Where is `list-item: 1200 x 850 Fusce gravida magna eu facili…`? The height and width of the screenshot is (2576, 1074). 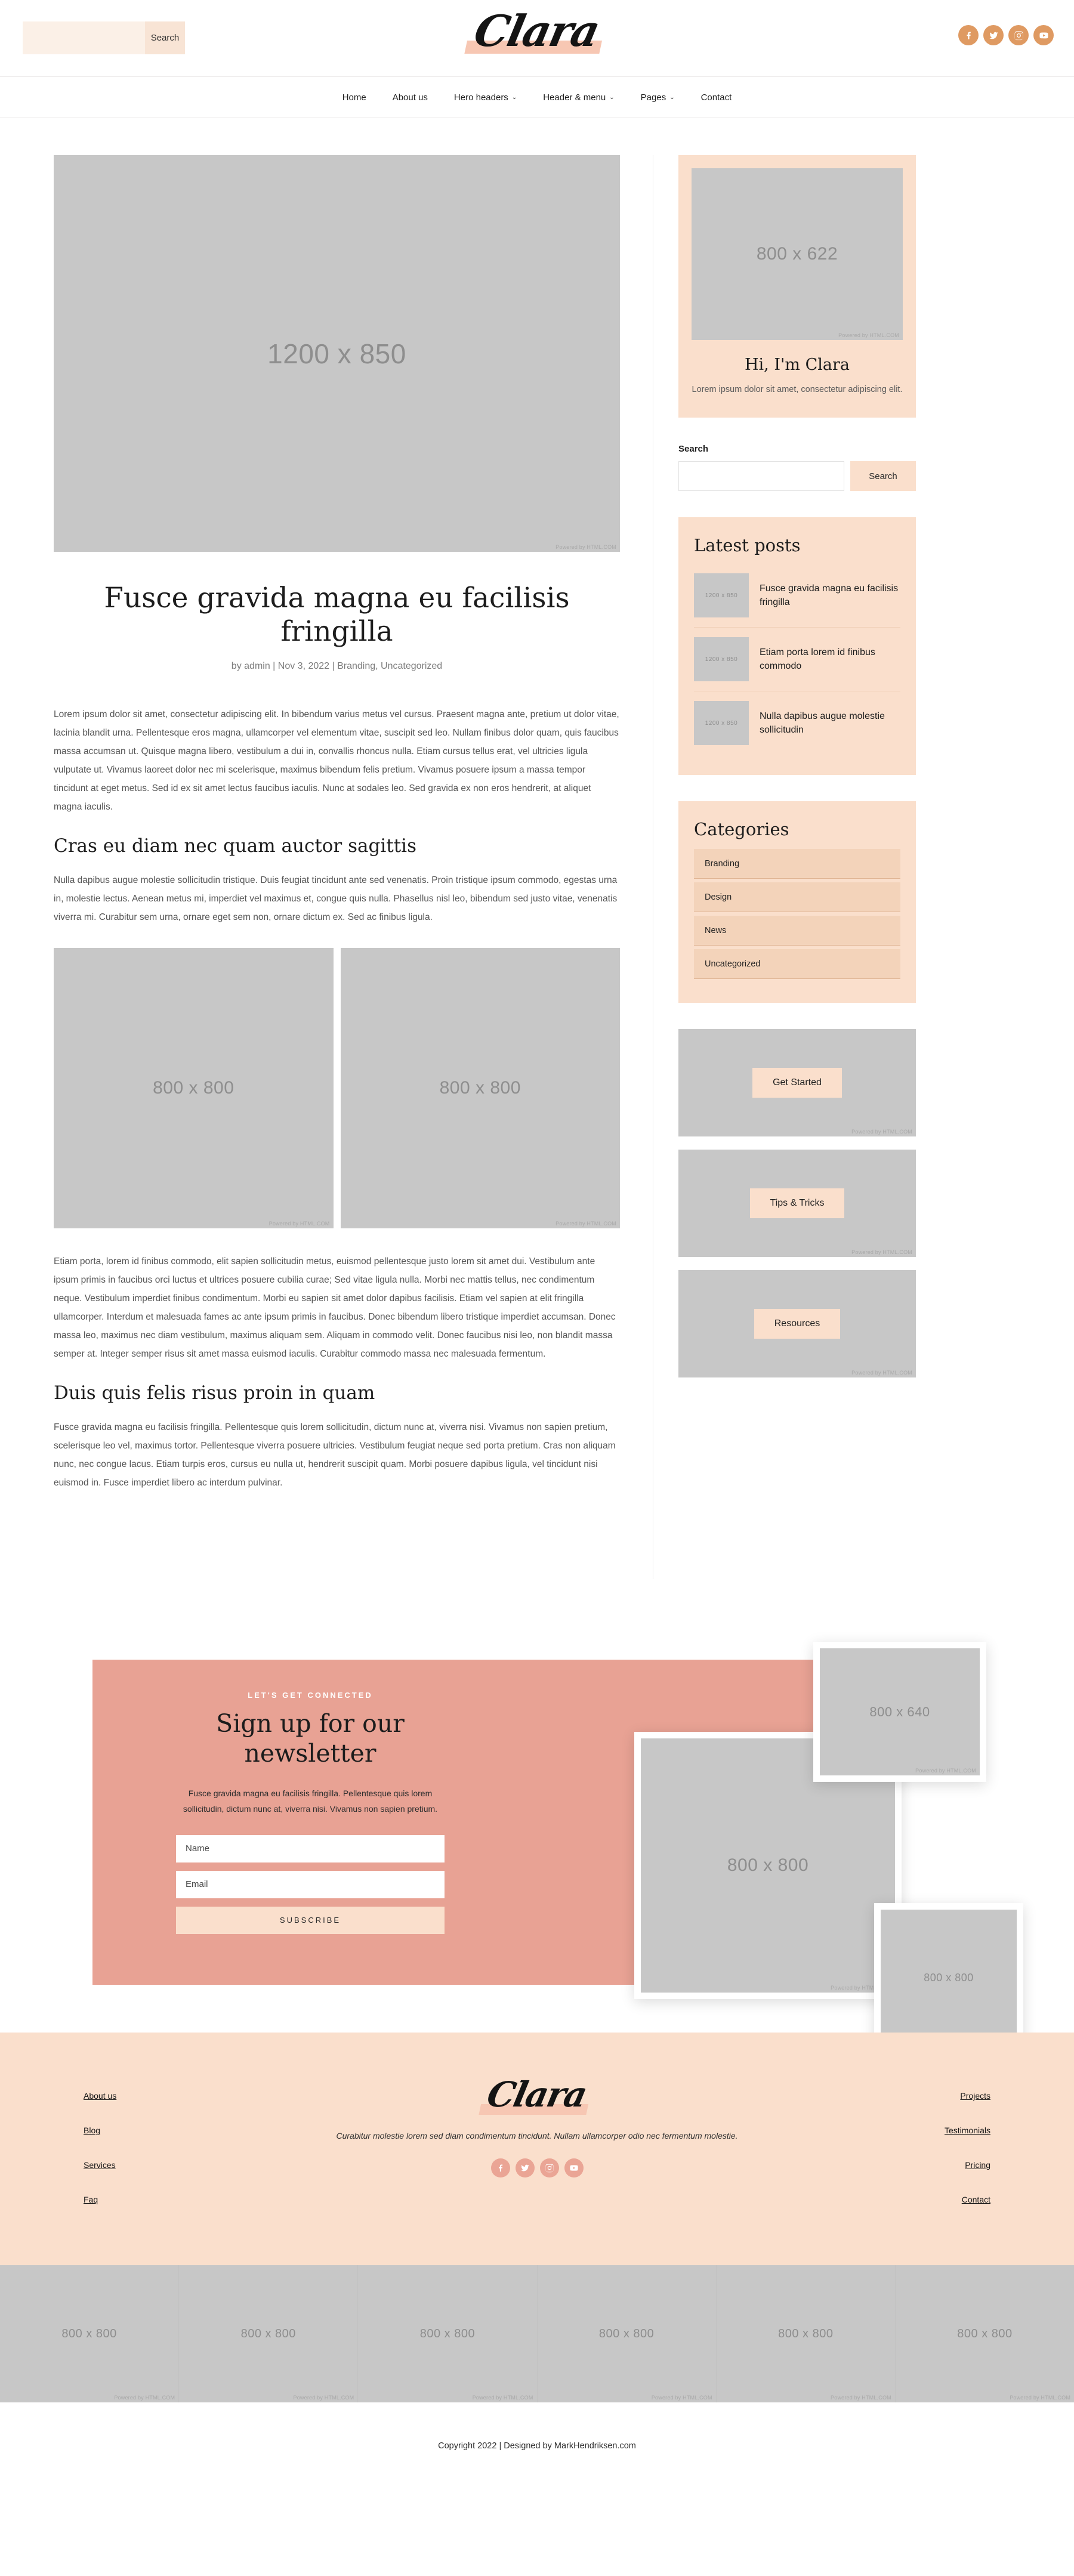 list-item: 1200 x 850 Fusce gravida magna eu facili… is located at coordinates (797, 596).